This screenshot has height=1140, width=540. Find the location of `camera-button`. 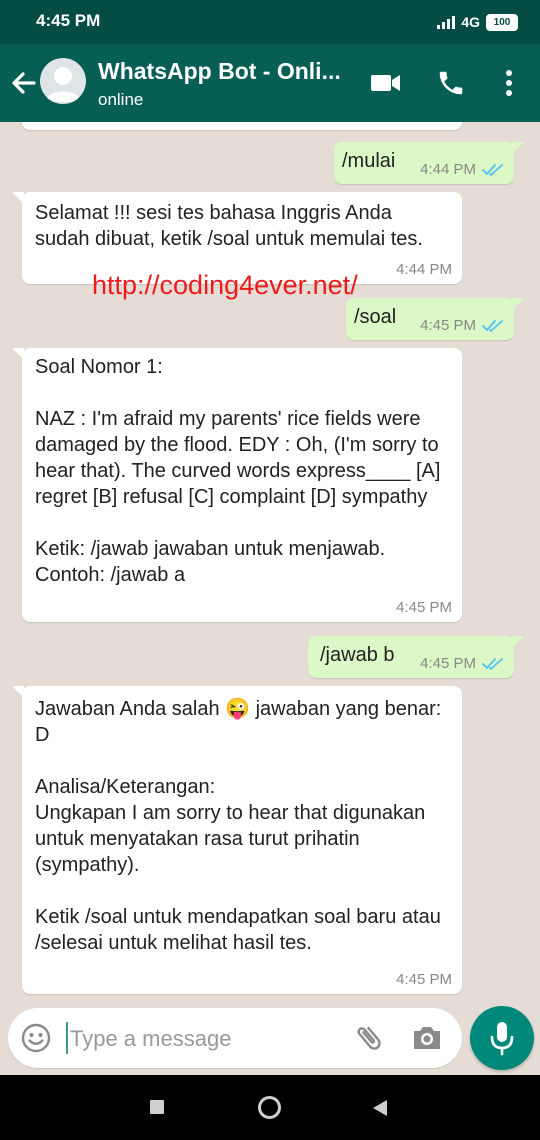

camera-button is located at coordinates (427, 1038).